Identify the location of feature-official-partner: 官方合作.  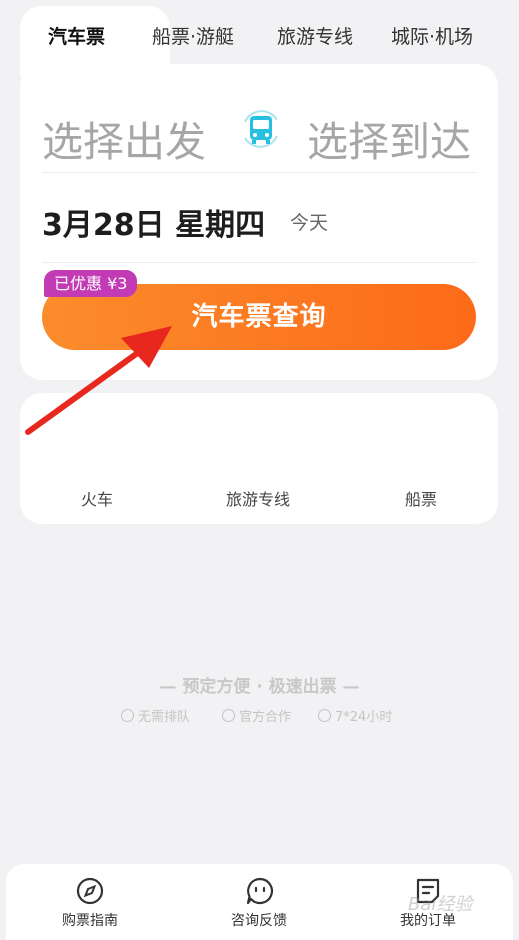
(256, 715).